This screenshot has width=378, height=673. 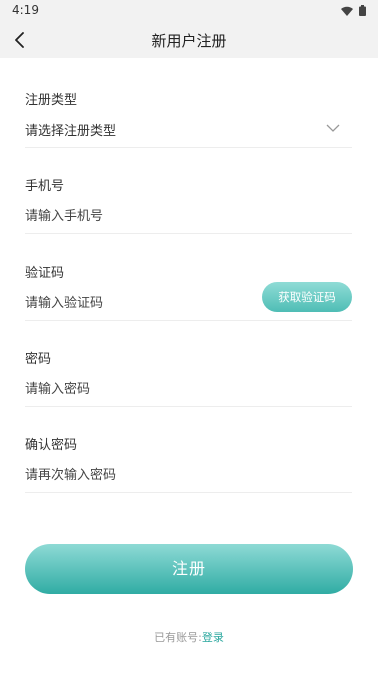 What do you see at coordinates (135, 303) in the screenshot?
I see `code-input` at bounding box center [135, 303].